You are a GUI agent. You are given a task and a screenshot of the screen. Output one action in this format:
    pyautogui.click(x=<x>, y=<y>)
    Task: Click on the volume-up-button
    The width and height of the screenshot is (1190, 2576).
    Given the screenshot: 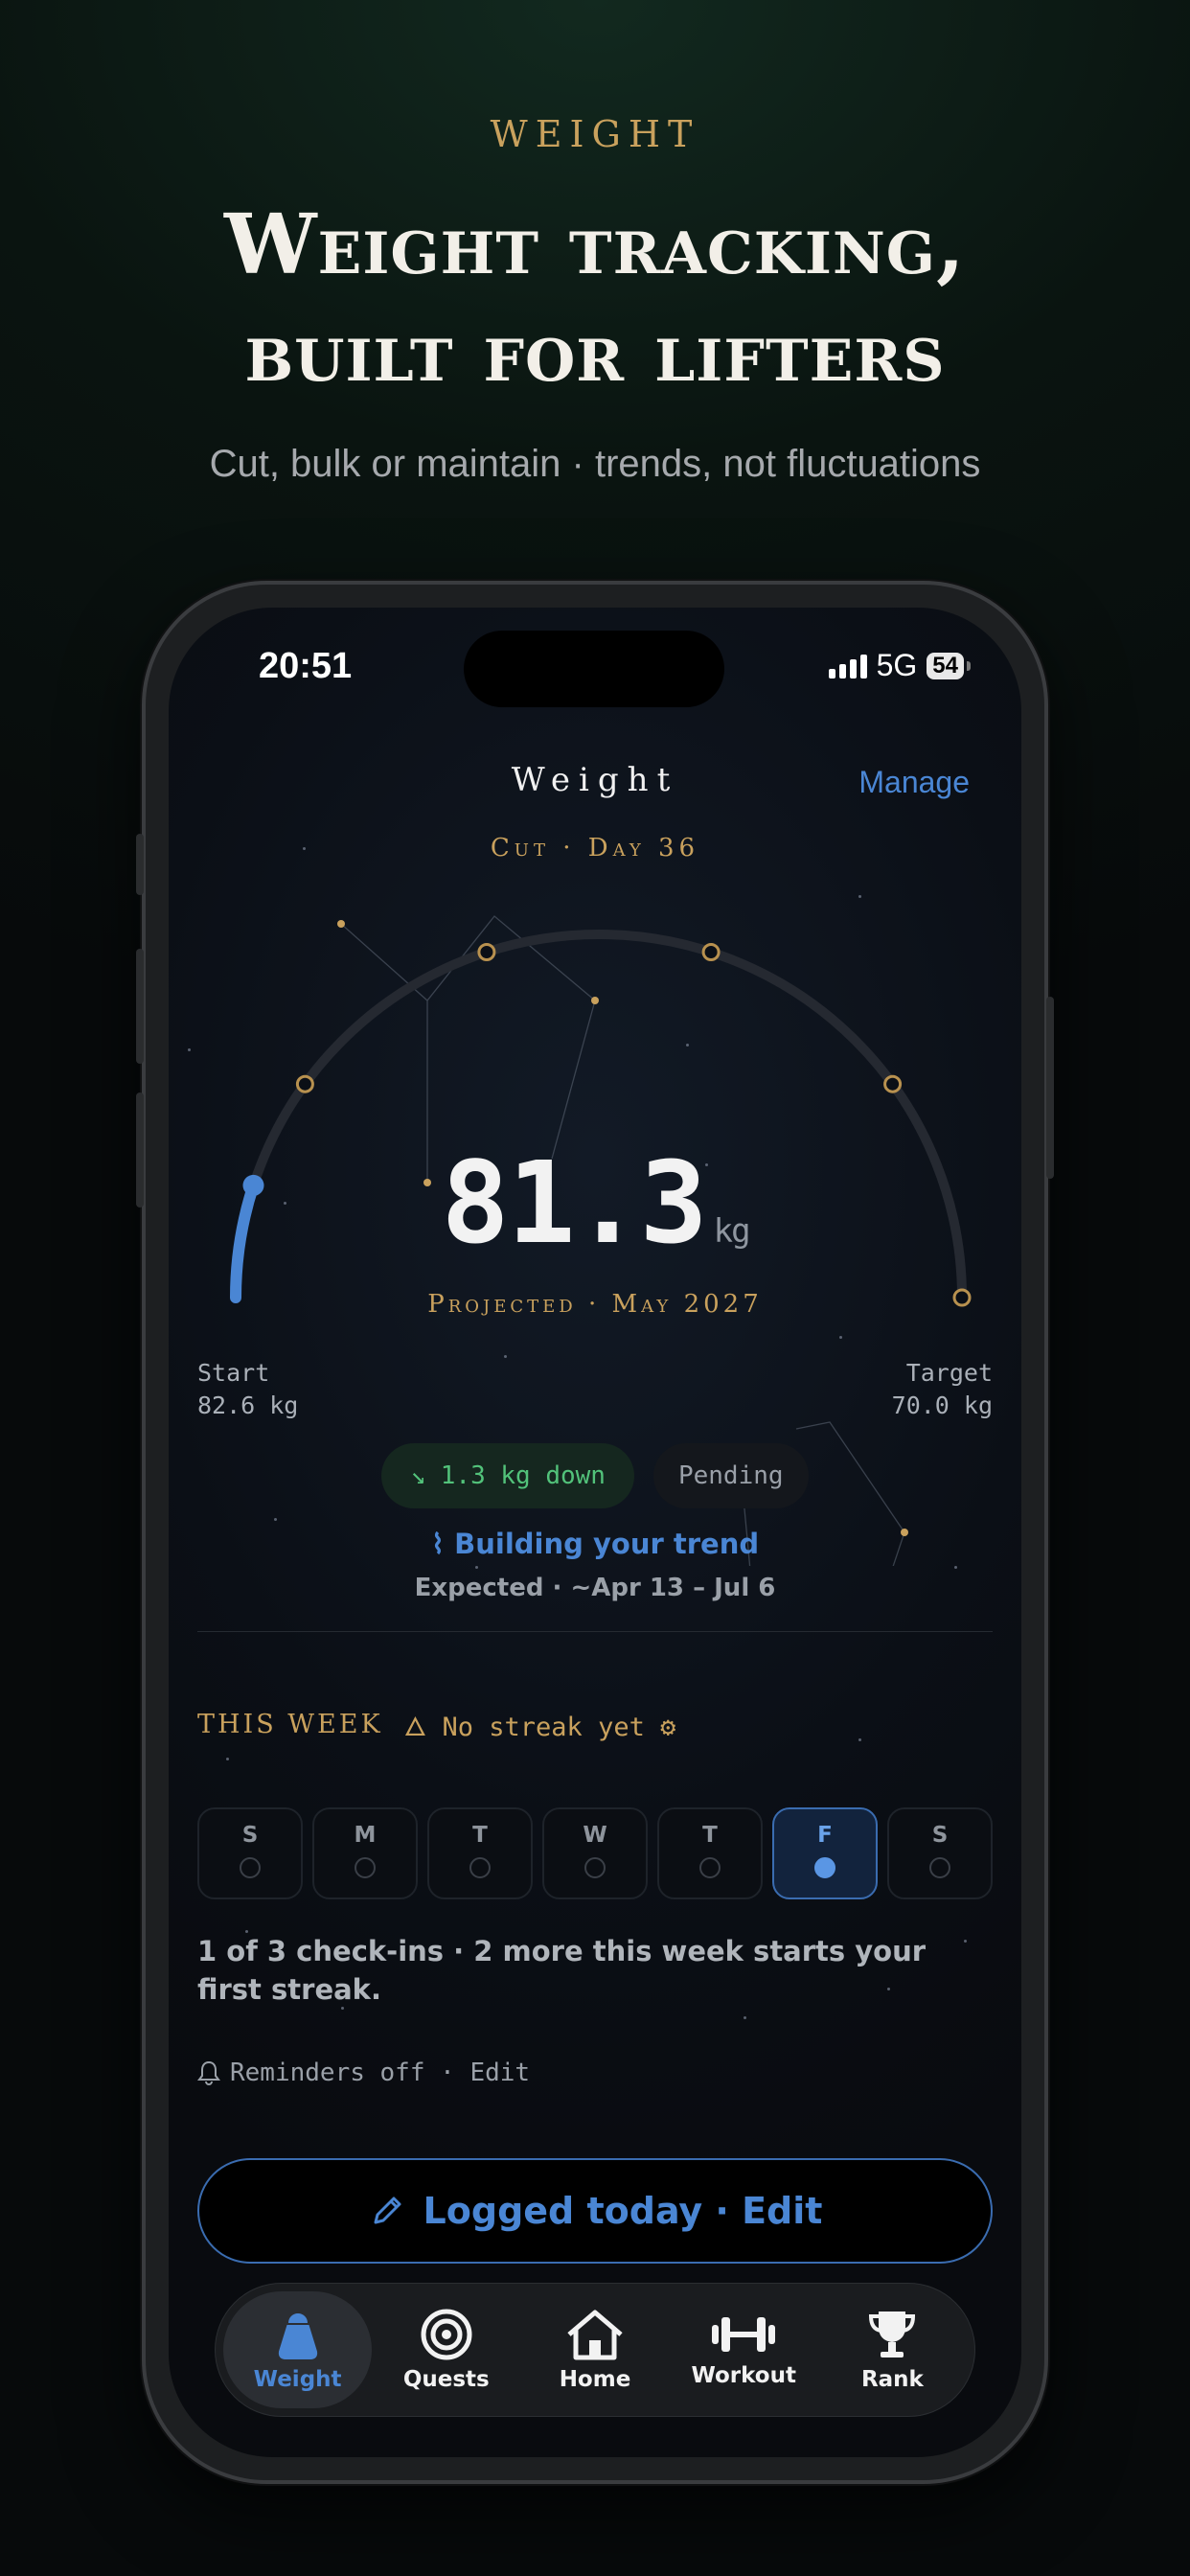 What is the action you would take?
    pyautogui.click(x=140, y=1006)
    